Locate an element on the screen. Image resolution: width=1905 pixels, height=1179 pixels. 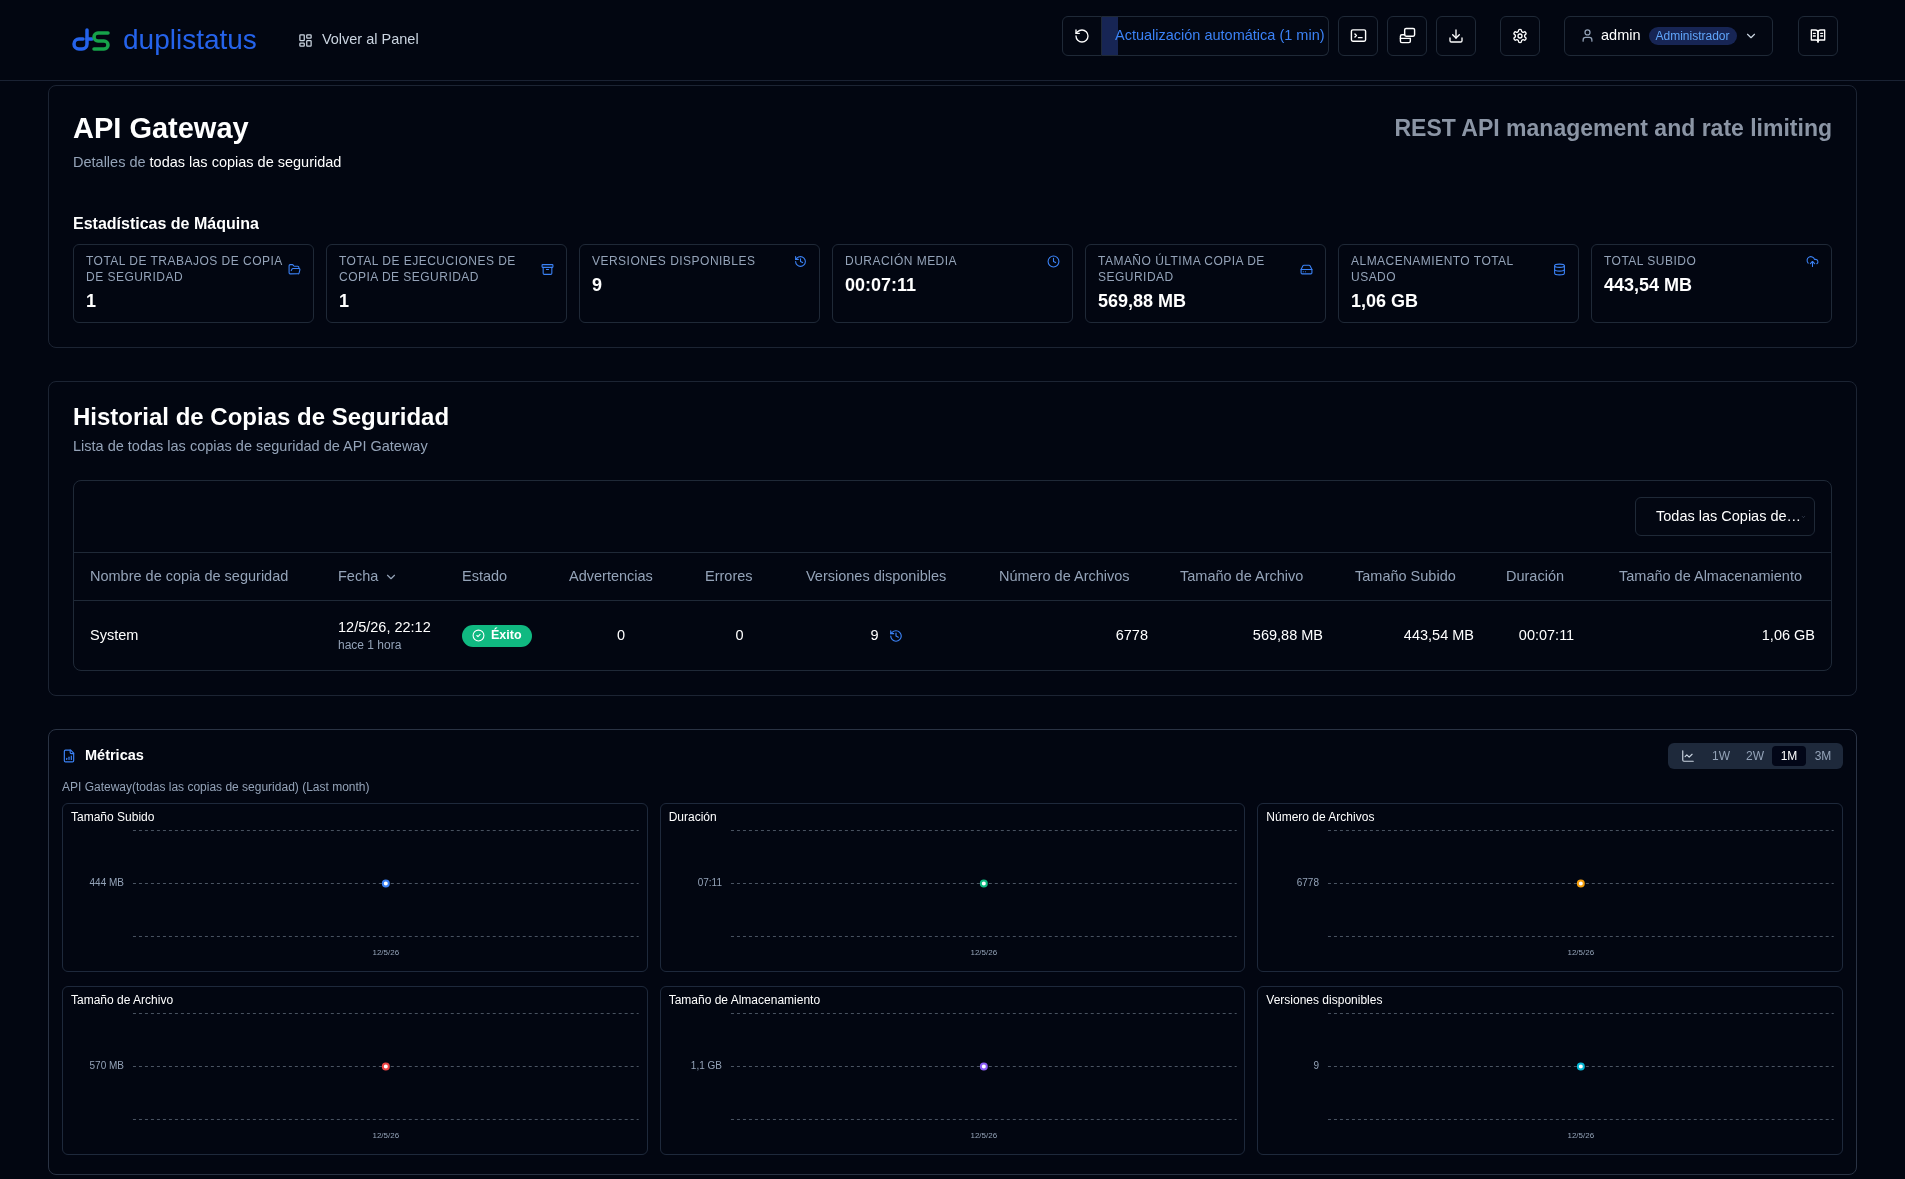
chart-title: Tamaño de Almacenamiento is located at coordinates (744, 1000).